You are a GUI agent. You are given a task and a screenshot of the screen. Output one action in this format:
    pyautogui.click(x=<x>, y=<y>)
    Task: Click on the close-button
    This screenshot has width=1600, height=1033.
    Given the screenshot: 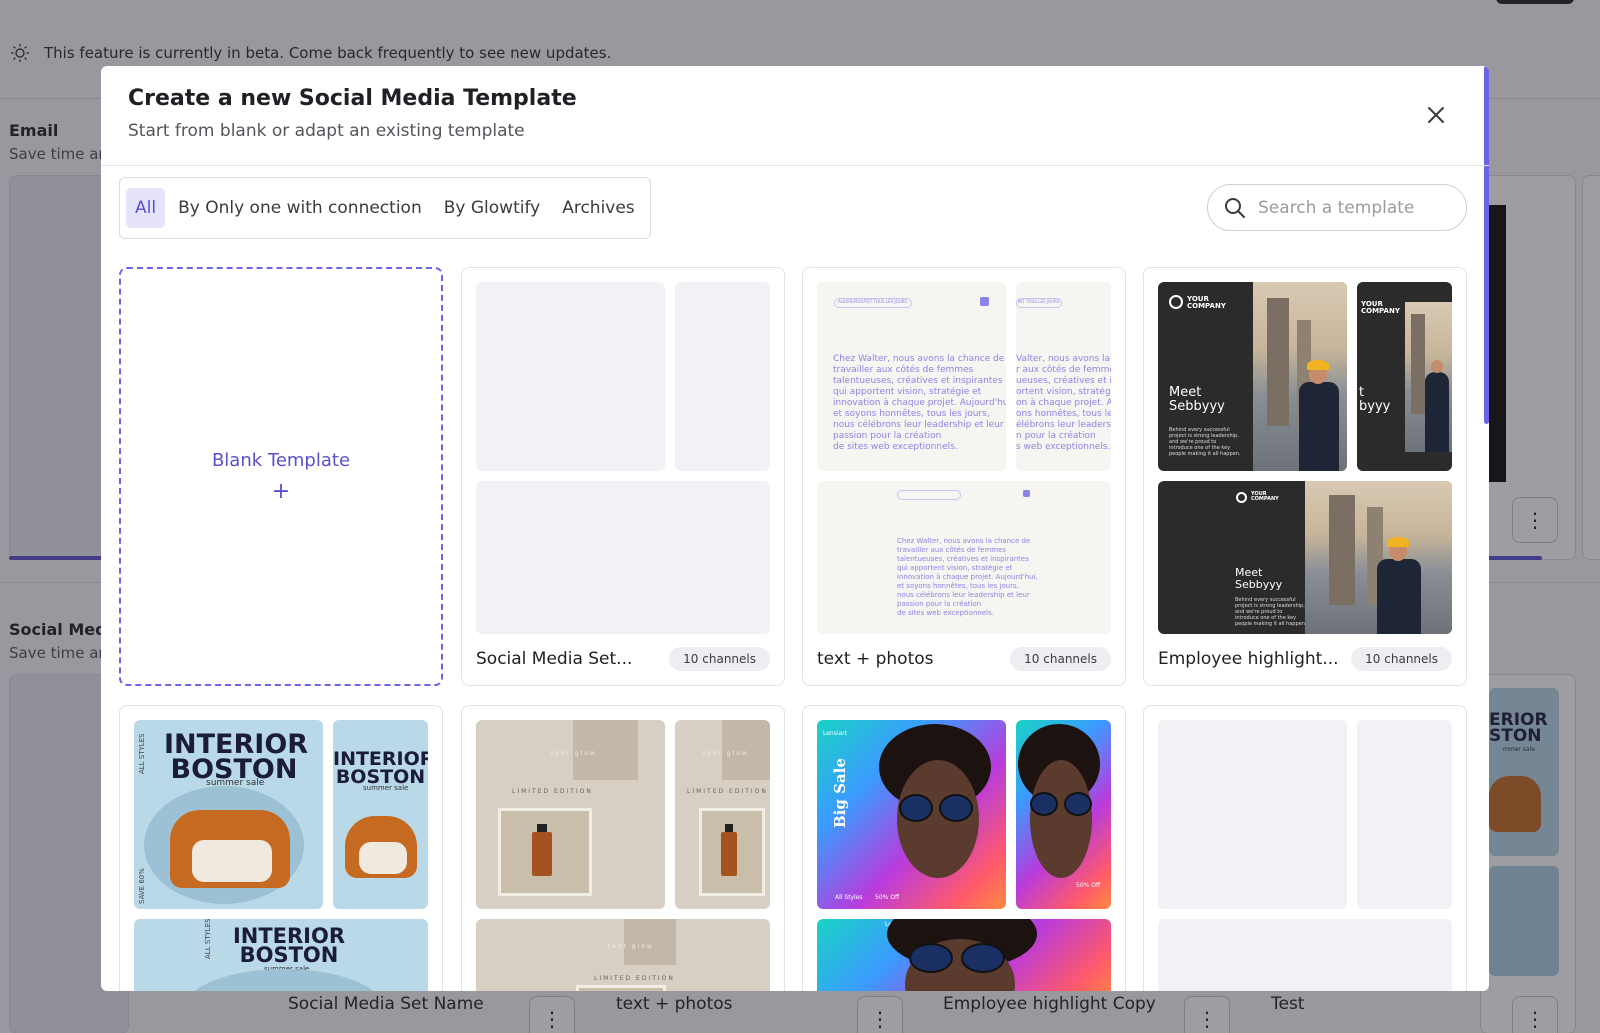 What is the action you would take?
    pyautogui.click(x=1436, y=115)
    